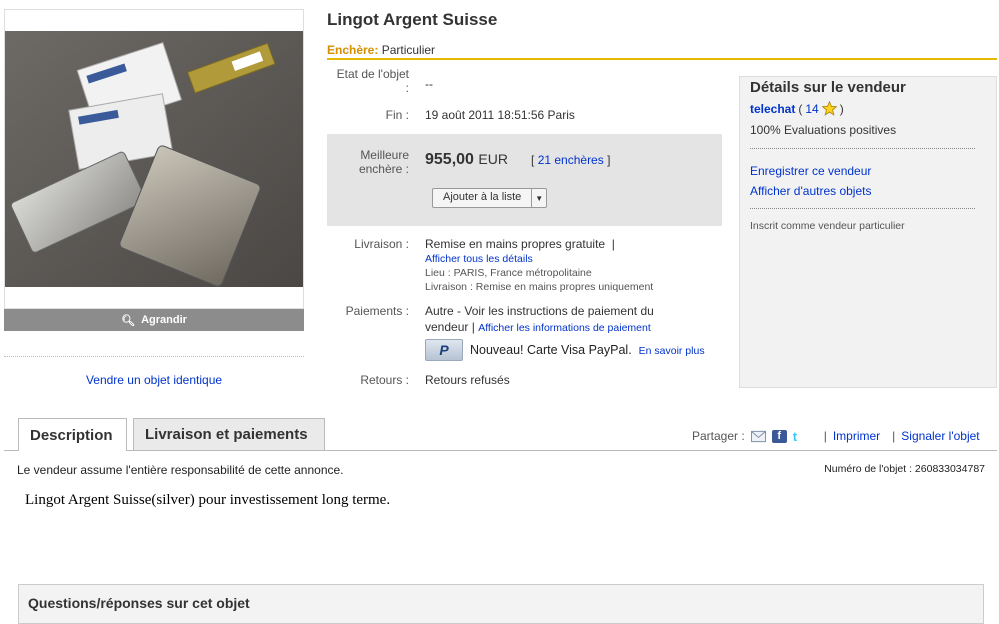 This screenshot has height=624, width=999. What do you see at coordinates (412, 19) in the screenshot?
I see `item-title: Lingot Argent Suisse` at bounding box center [412, 19].